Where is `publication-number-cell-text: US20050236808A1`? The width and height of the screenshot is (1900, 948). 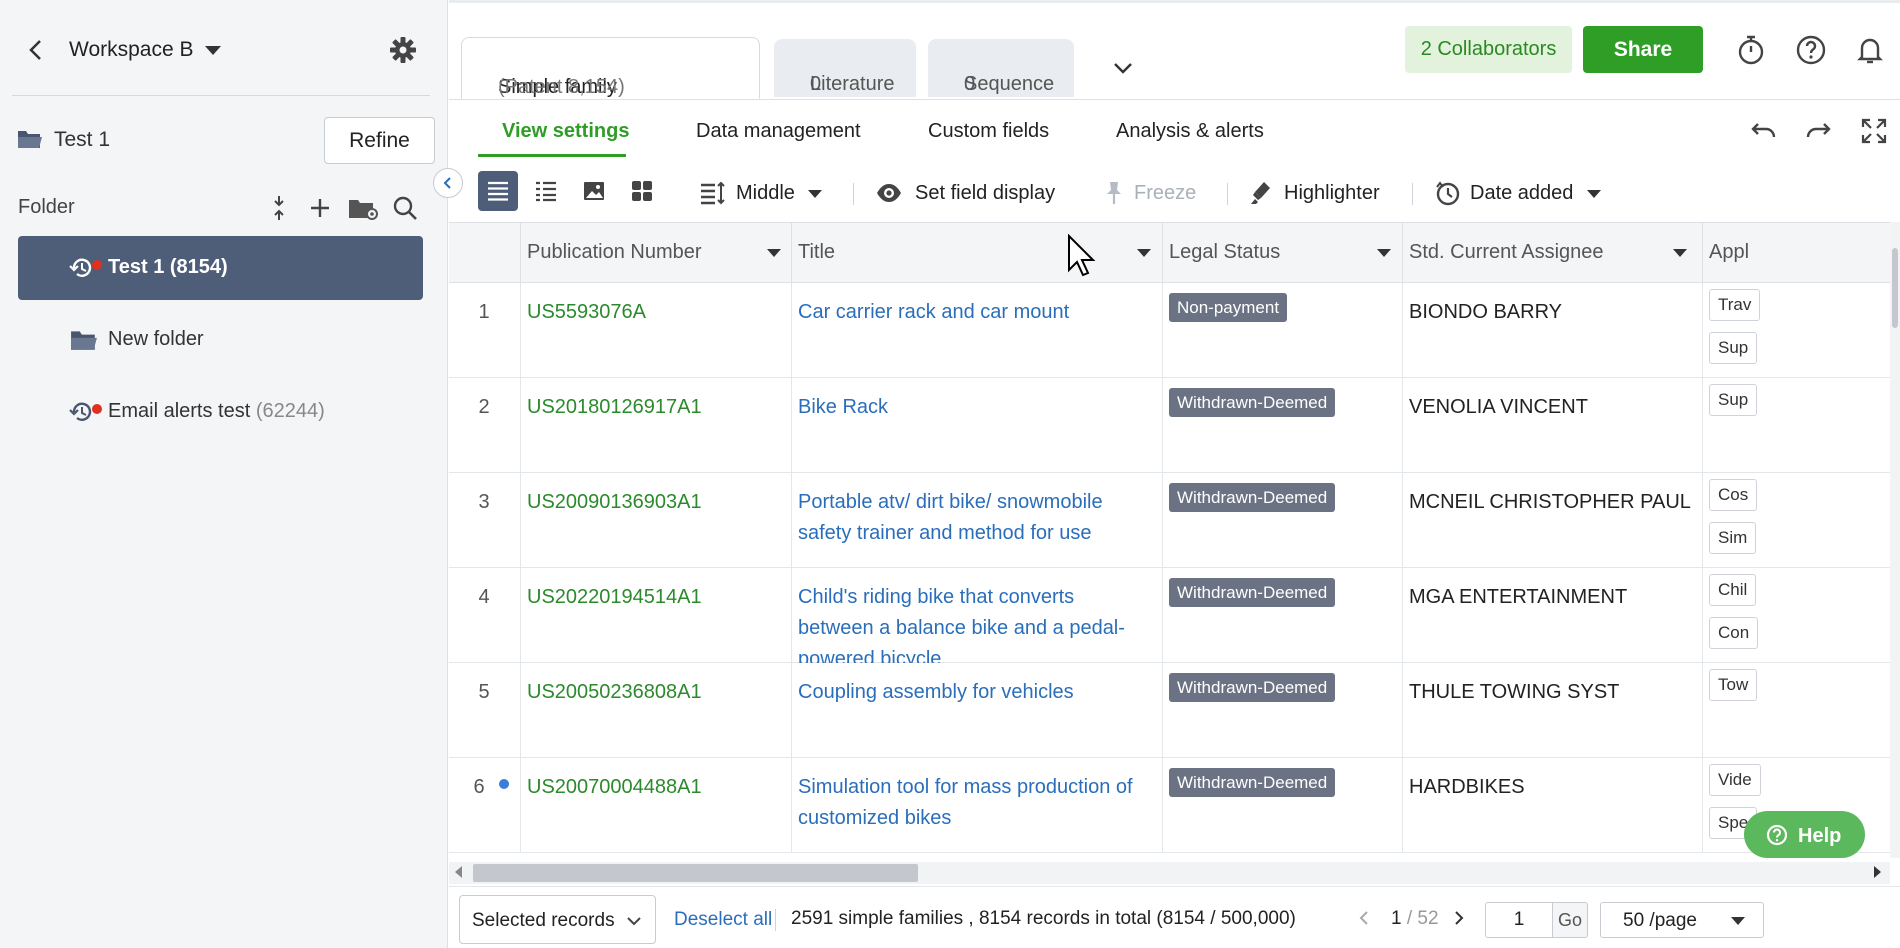
publication-number-cell-text: US20050236808A1 is located at coordinates (614, 692).